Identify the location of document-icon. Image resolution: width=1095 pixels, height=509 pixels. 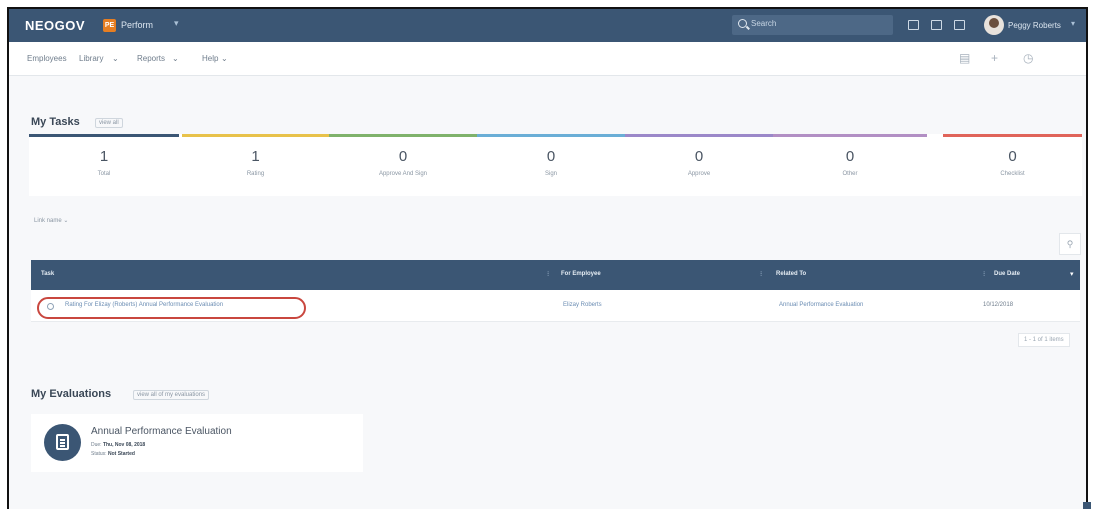
(62, 442).